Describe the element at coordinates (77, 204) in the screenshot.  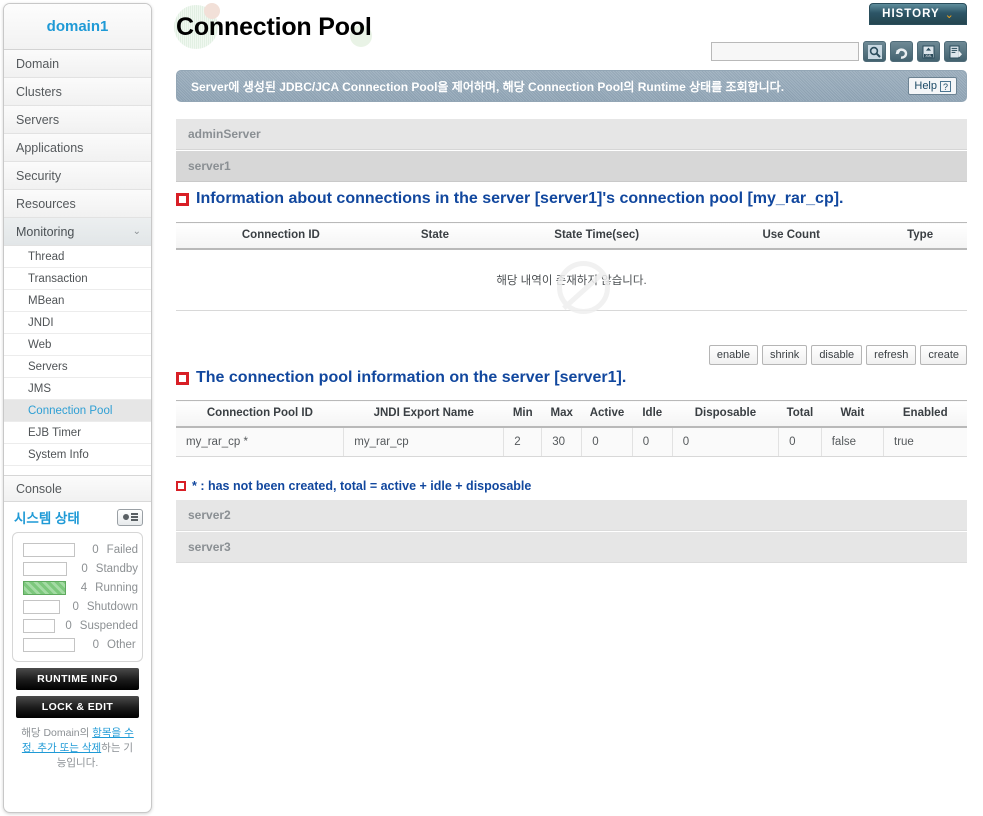
I see `sidebar-item-resources: Resources` at that location.